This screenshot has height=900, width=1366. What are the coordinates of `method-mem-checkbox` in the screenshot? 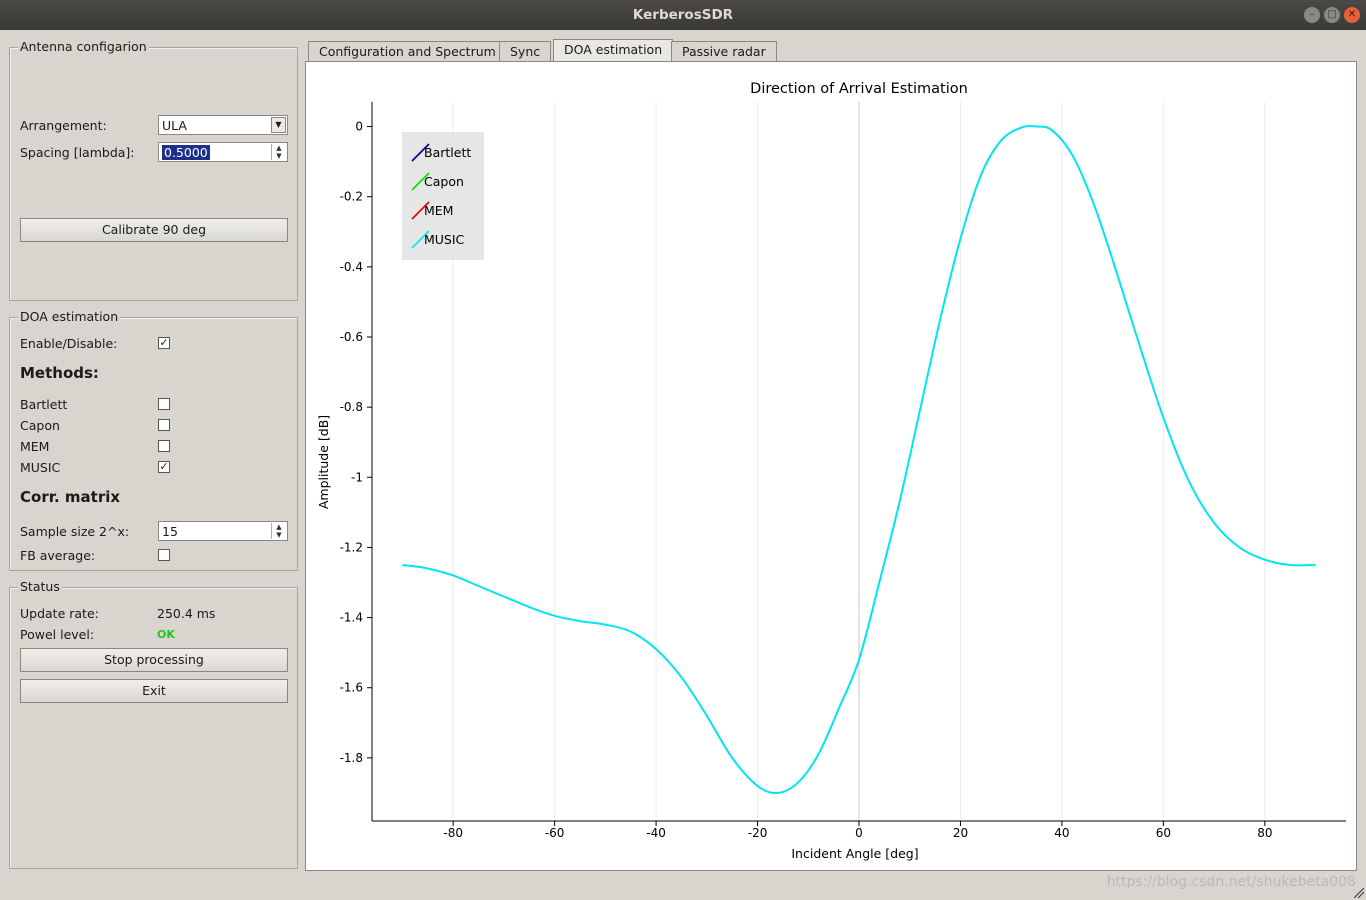 It's located at (164, 446).